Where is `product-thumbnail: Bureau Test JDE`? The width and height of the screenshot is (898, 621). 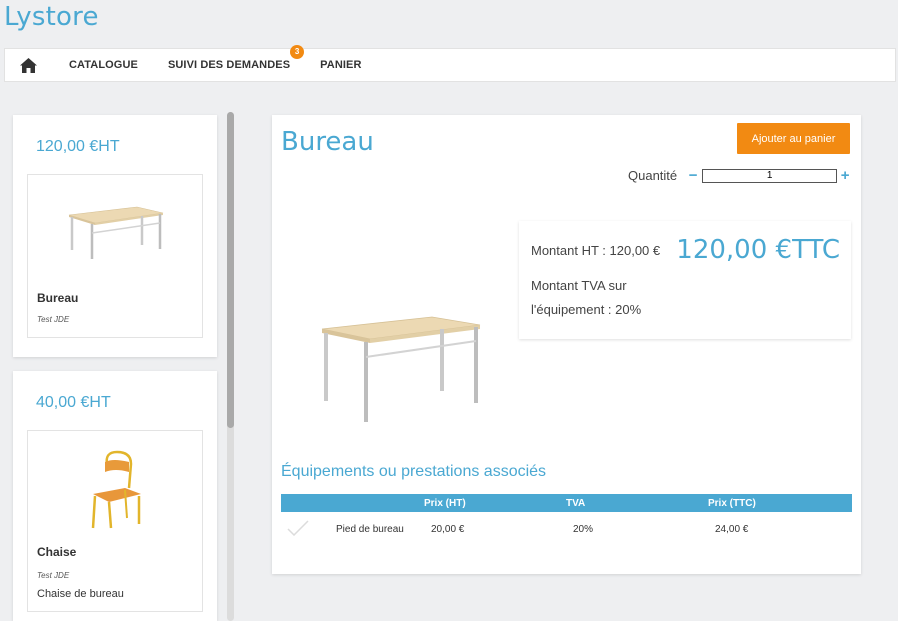
product-thumbnail: Bureau Test JDE is located at coordinates (115, 256).